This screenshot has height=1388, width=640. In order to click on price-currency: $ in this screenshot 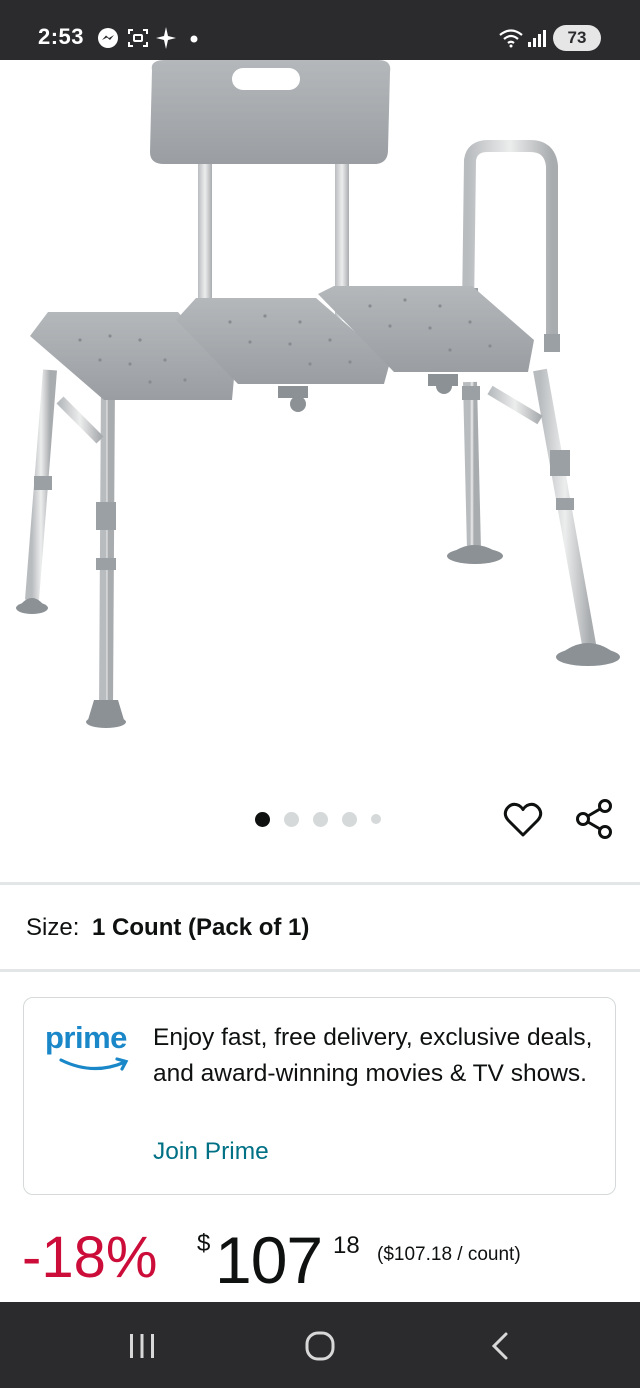, I will do `click(204, 1243)`.